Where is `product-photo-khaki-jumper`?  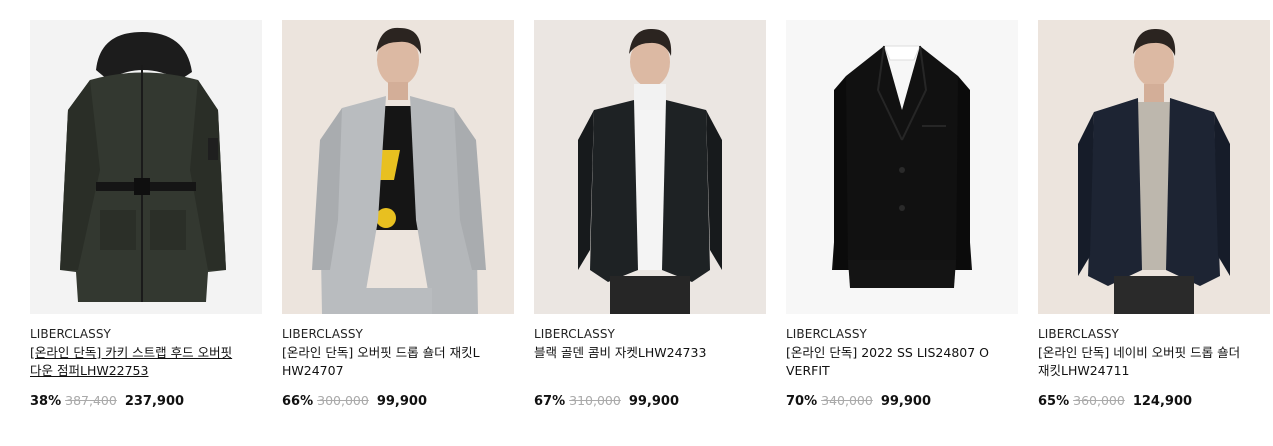 product-photo-khaki-jumper is located at coordinates (146, 167).